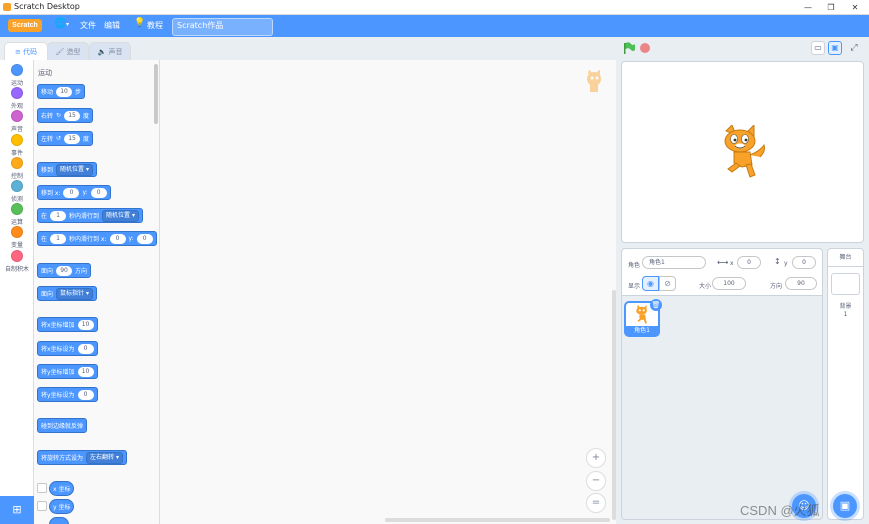 The height and width of the screenshot is (524, 869). Describe the element at coordinates (16, 129) in the screenshot. I see `category-label: 声音` at that location.